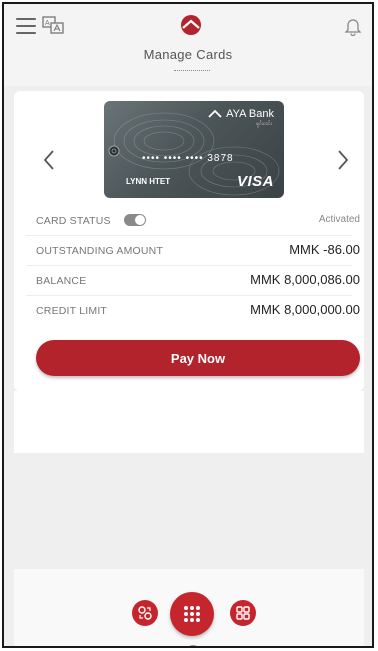 This screenshot has width=378, height=651. Describe the element at coordinates (189, 422) in the screenshot. I see `content-spacer` at that location.